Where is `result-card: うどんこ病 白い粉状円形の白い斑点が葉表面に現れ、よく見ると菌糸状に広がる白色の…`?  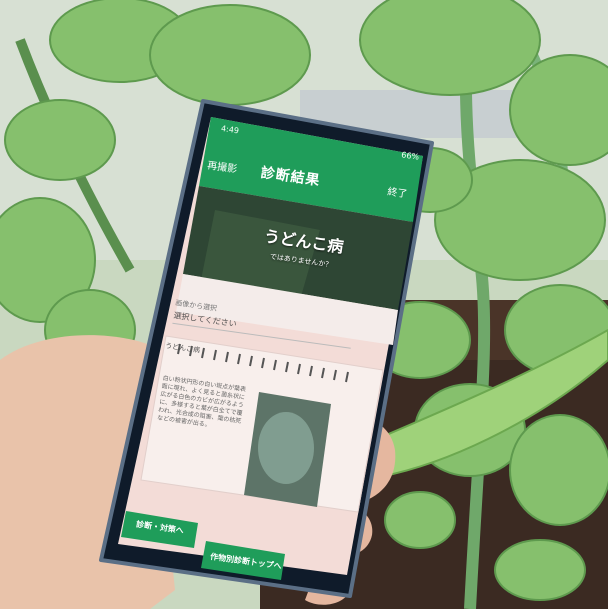
result-card: うどんこ病 白い粉状円形の白い斑点が葉表面に現れ、よく見ると菌糸状に広がる白色の… is located at coordinates (250, 423).